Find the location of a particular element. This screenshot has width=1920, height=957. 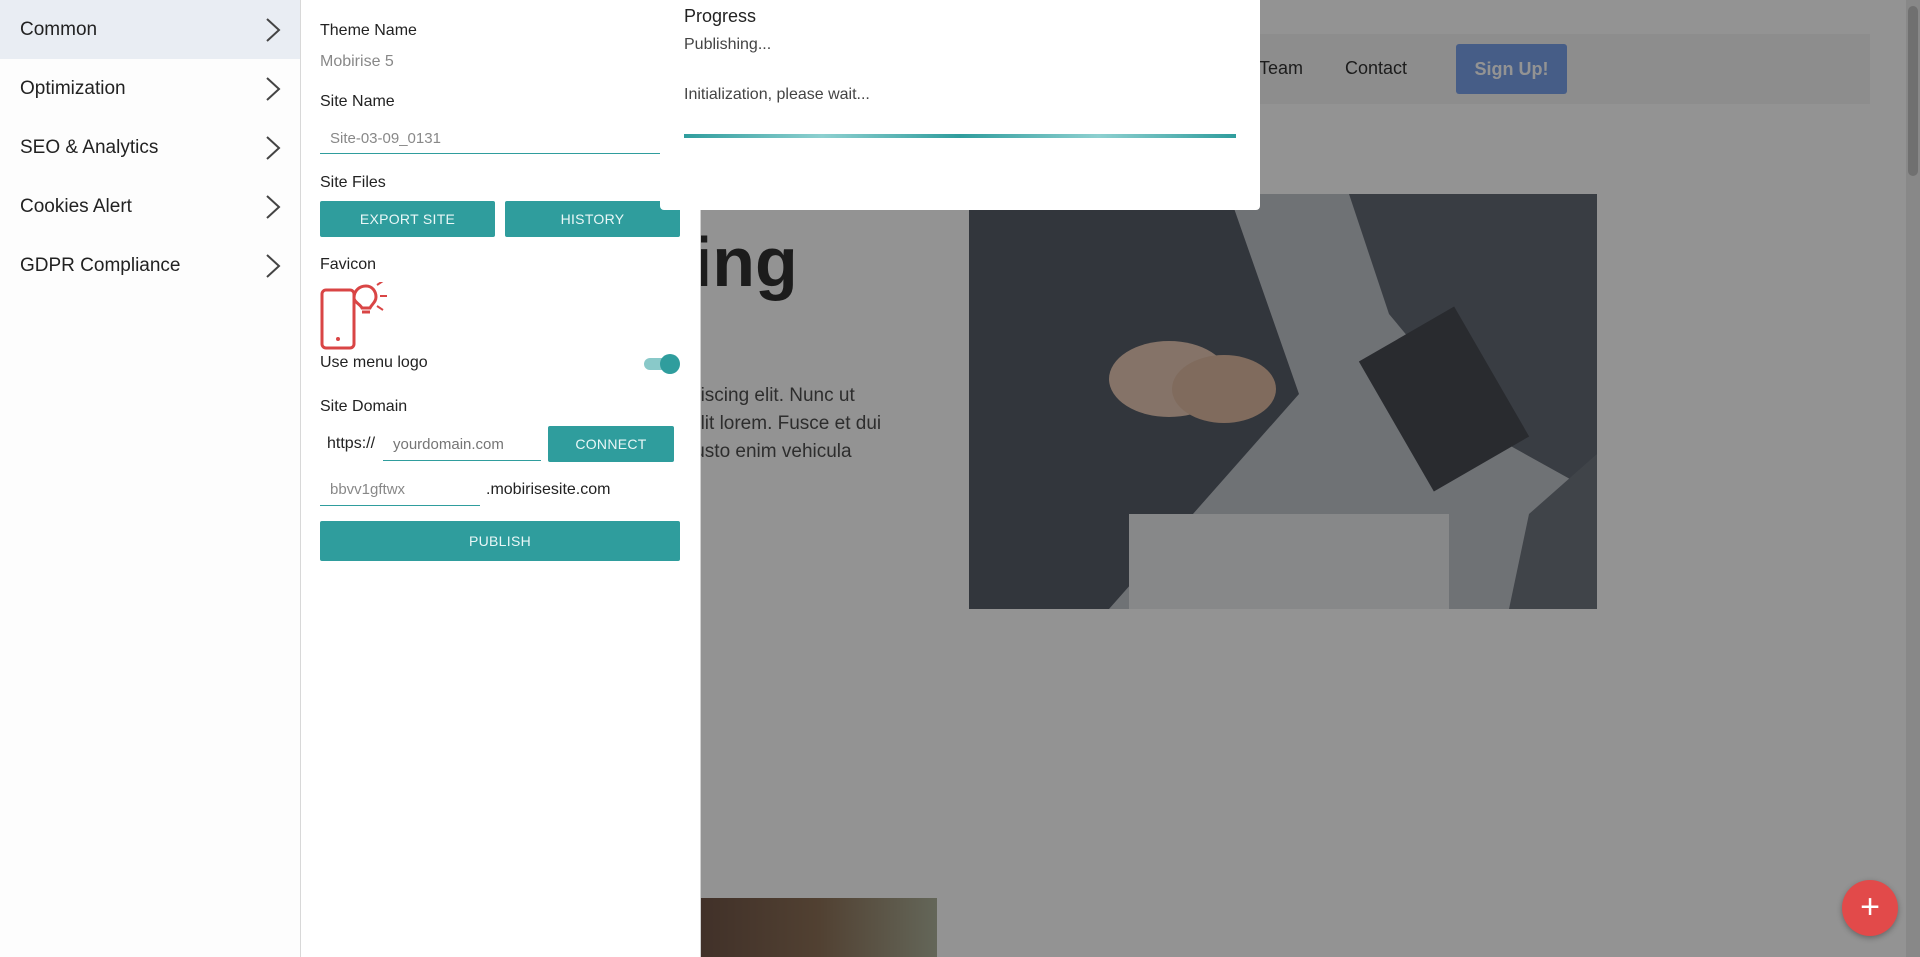

use-menu-logo-label: Use menu logo is located at coordinates (374, 362).